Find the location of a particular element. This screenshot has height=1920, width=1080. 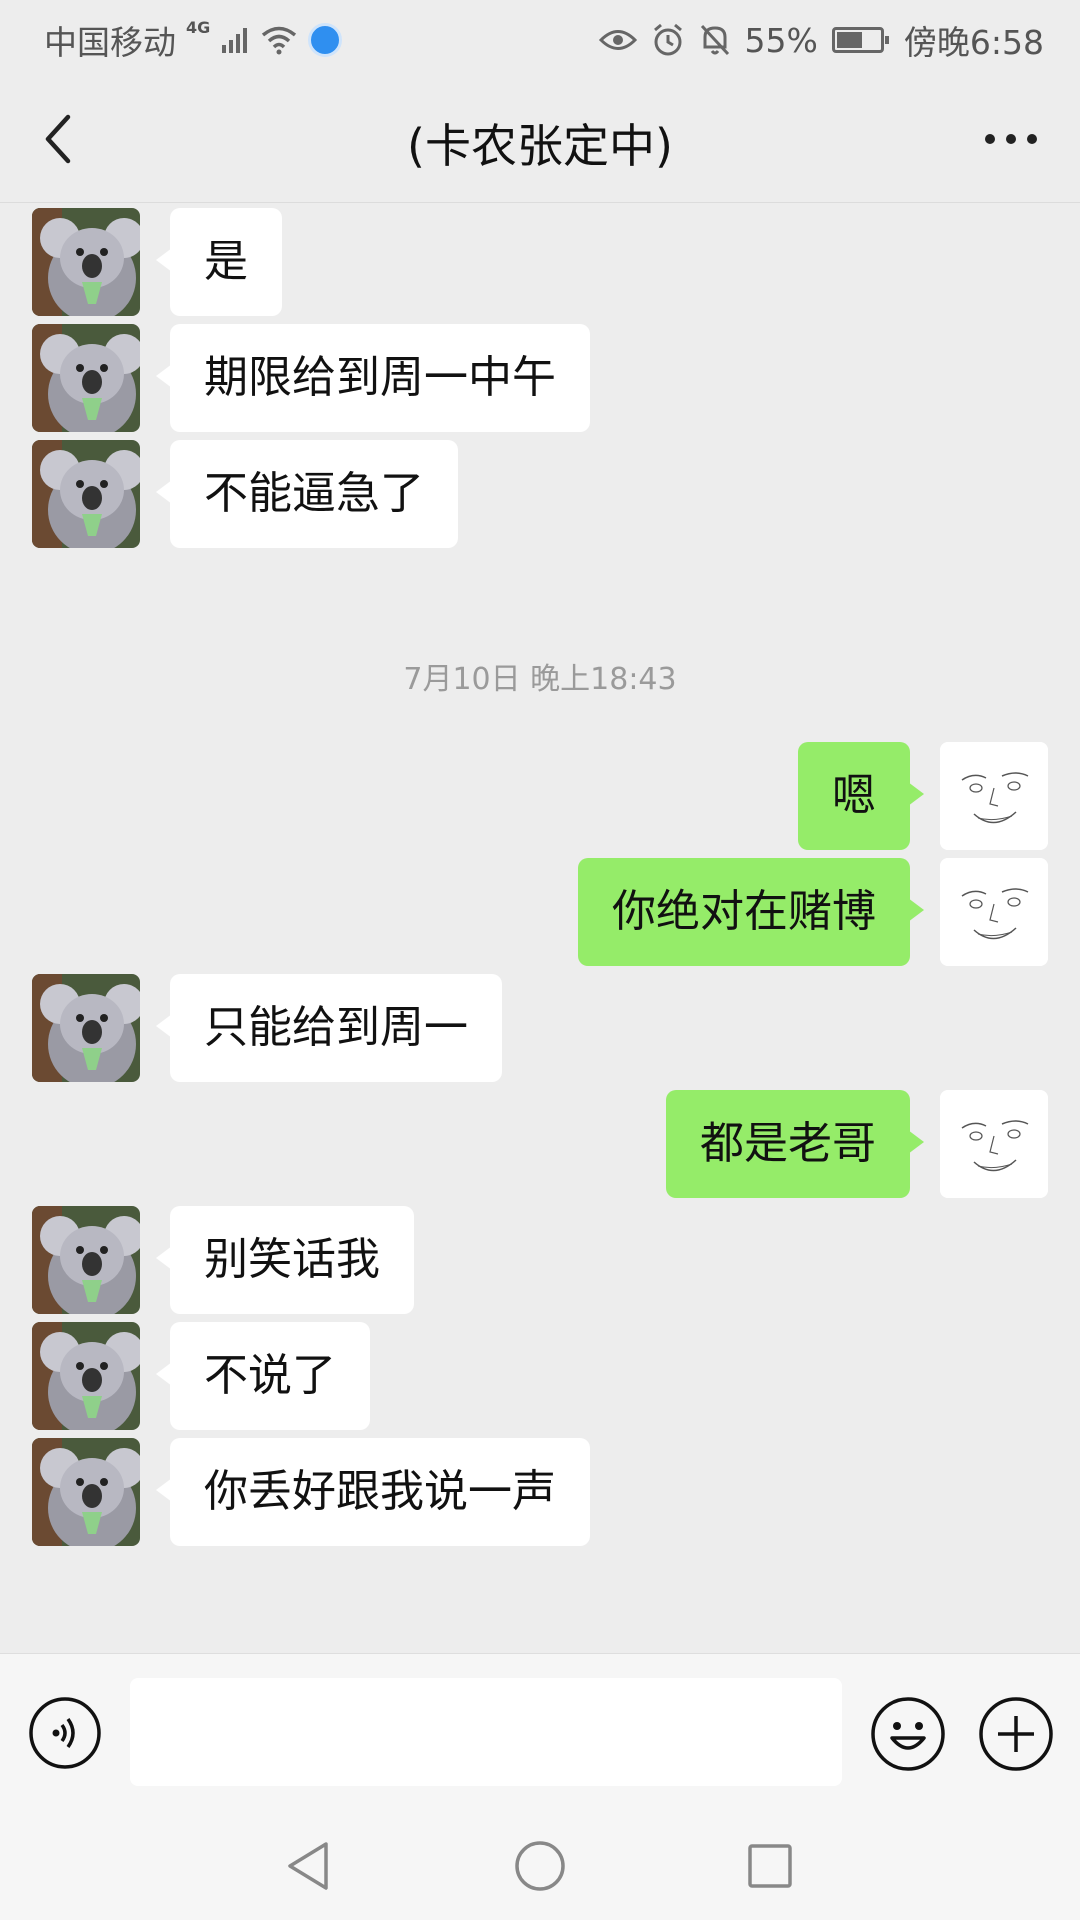

wifi-icon is located at coordinates (279, 40).